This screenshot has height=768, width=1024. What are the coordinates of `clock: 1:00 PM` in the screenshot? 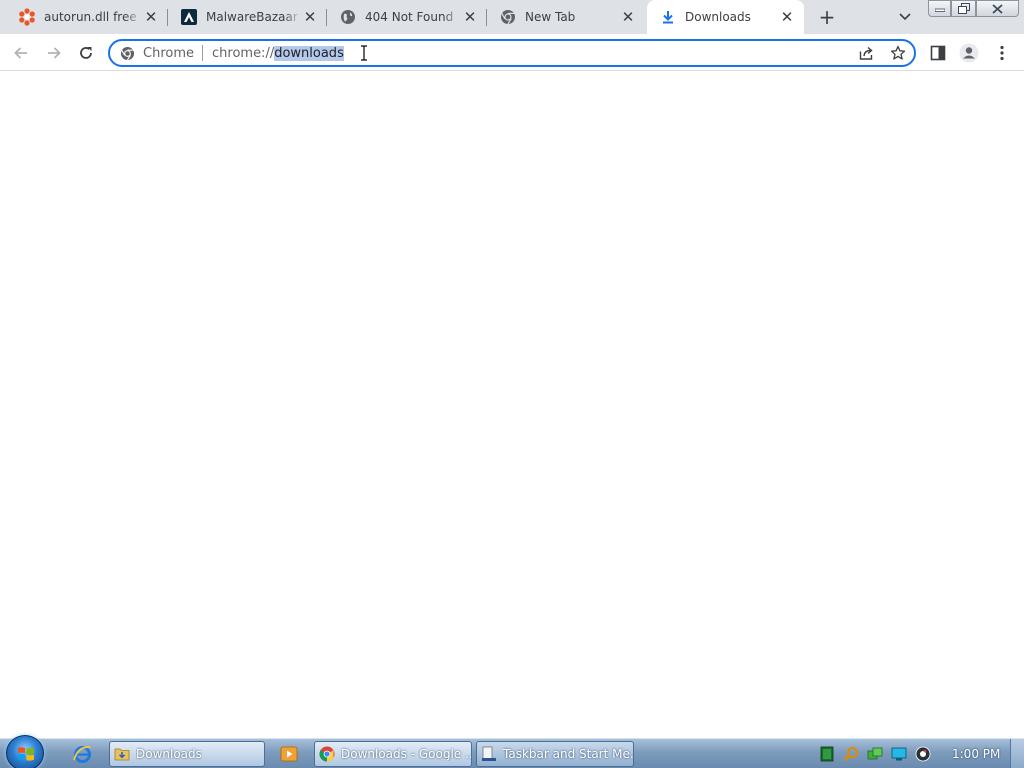 It's located at (976, 754).